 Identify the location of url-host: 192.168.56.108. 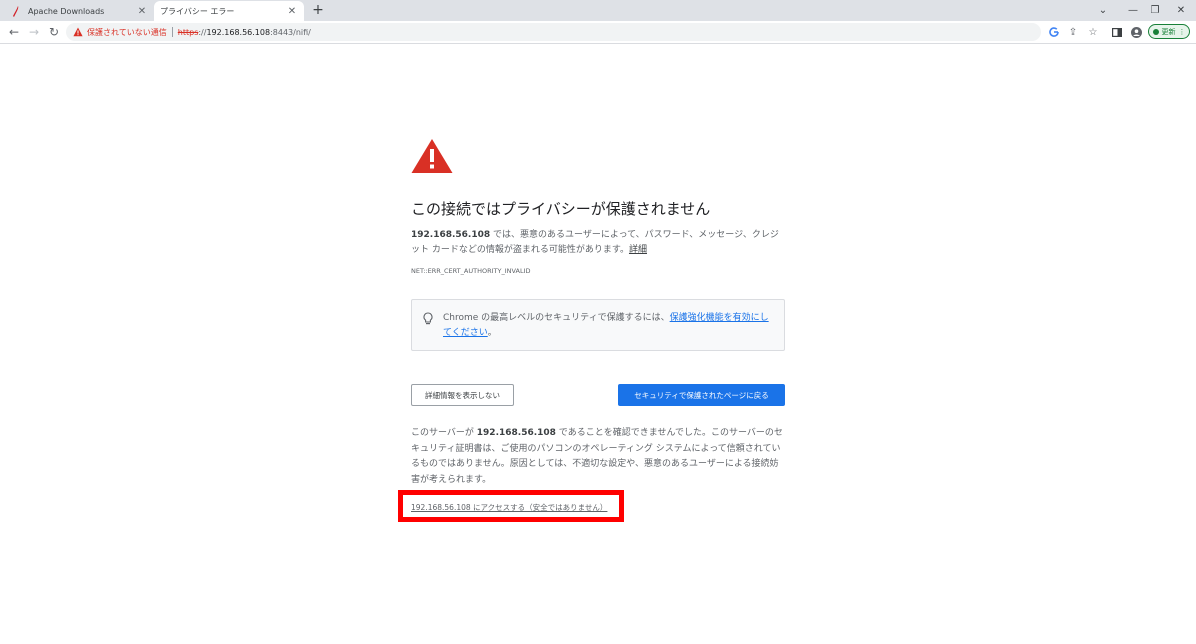
(238, 32).